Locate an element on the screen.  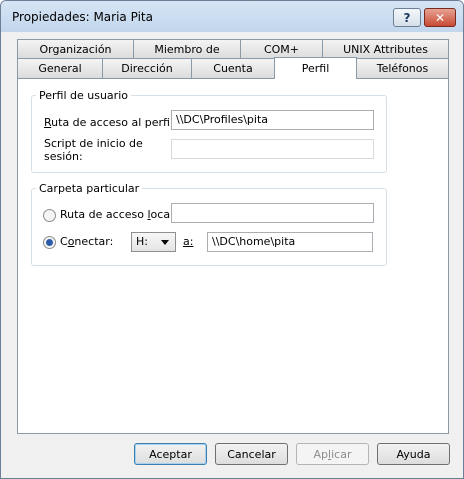
chevron-down-icon is located at coordinates (165, 242).